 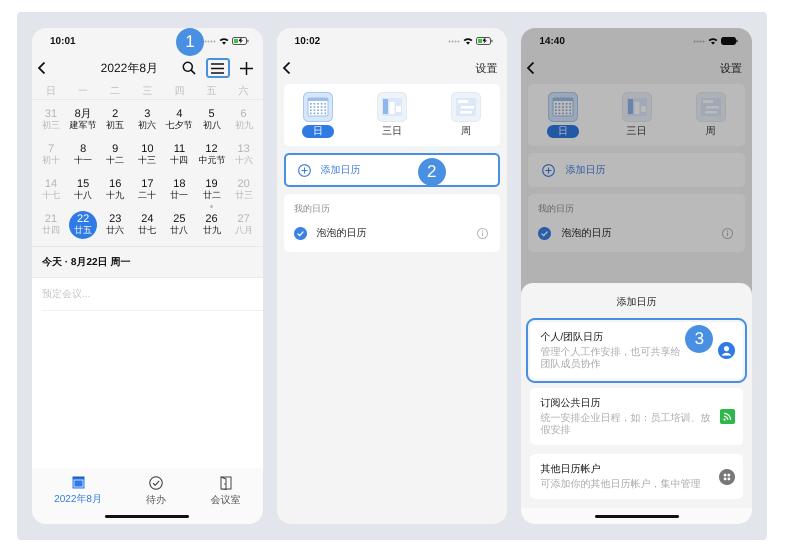 What do you see at coordinates (78, 482) in the screenshot?
I see `calendar-icon` at bounding box center [78, 482].